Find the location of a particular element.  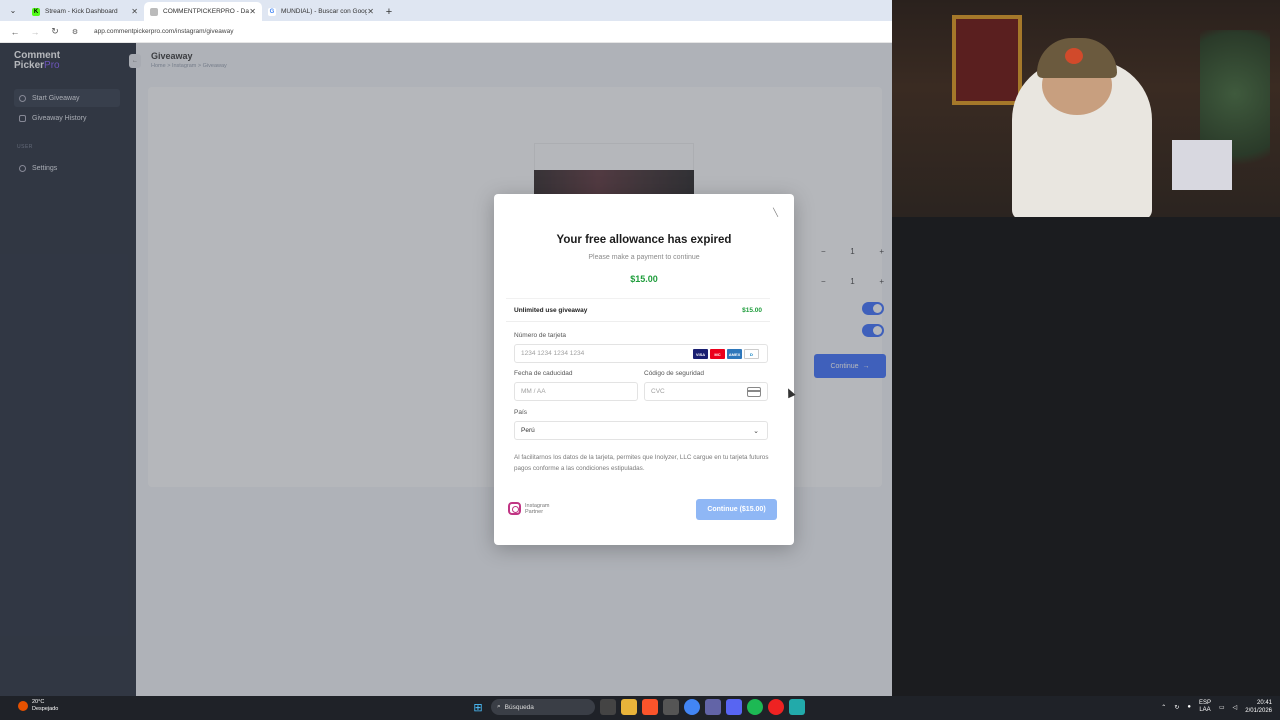

file-explorer-icon is located at coordinates (629, 707).